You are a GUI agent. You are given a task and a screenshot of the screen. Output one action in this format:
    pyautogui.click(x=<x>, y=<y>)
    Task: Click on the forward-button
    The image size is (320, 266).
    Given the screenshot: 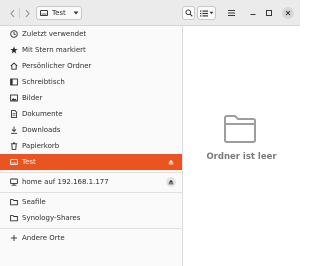 What is the action you would take?
    pyautogui.click(x=27, y=13)
    